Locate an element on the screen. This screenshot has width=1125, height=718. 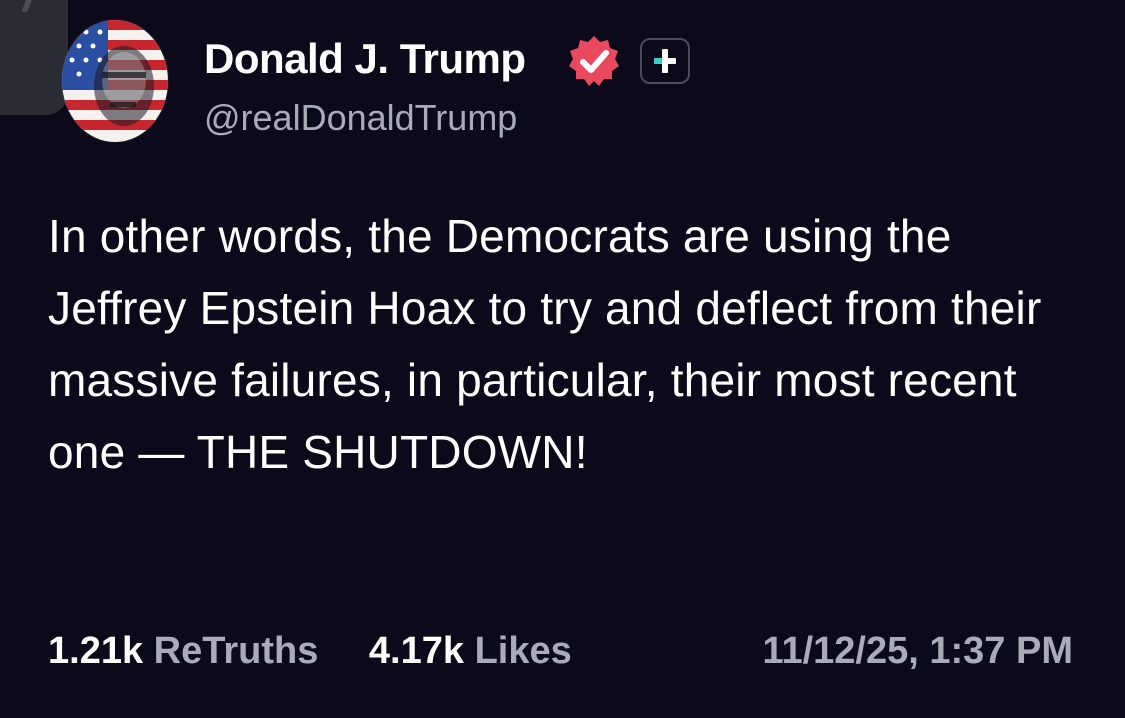
avatar is located at coordinates (115, 81).